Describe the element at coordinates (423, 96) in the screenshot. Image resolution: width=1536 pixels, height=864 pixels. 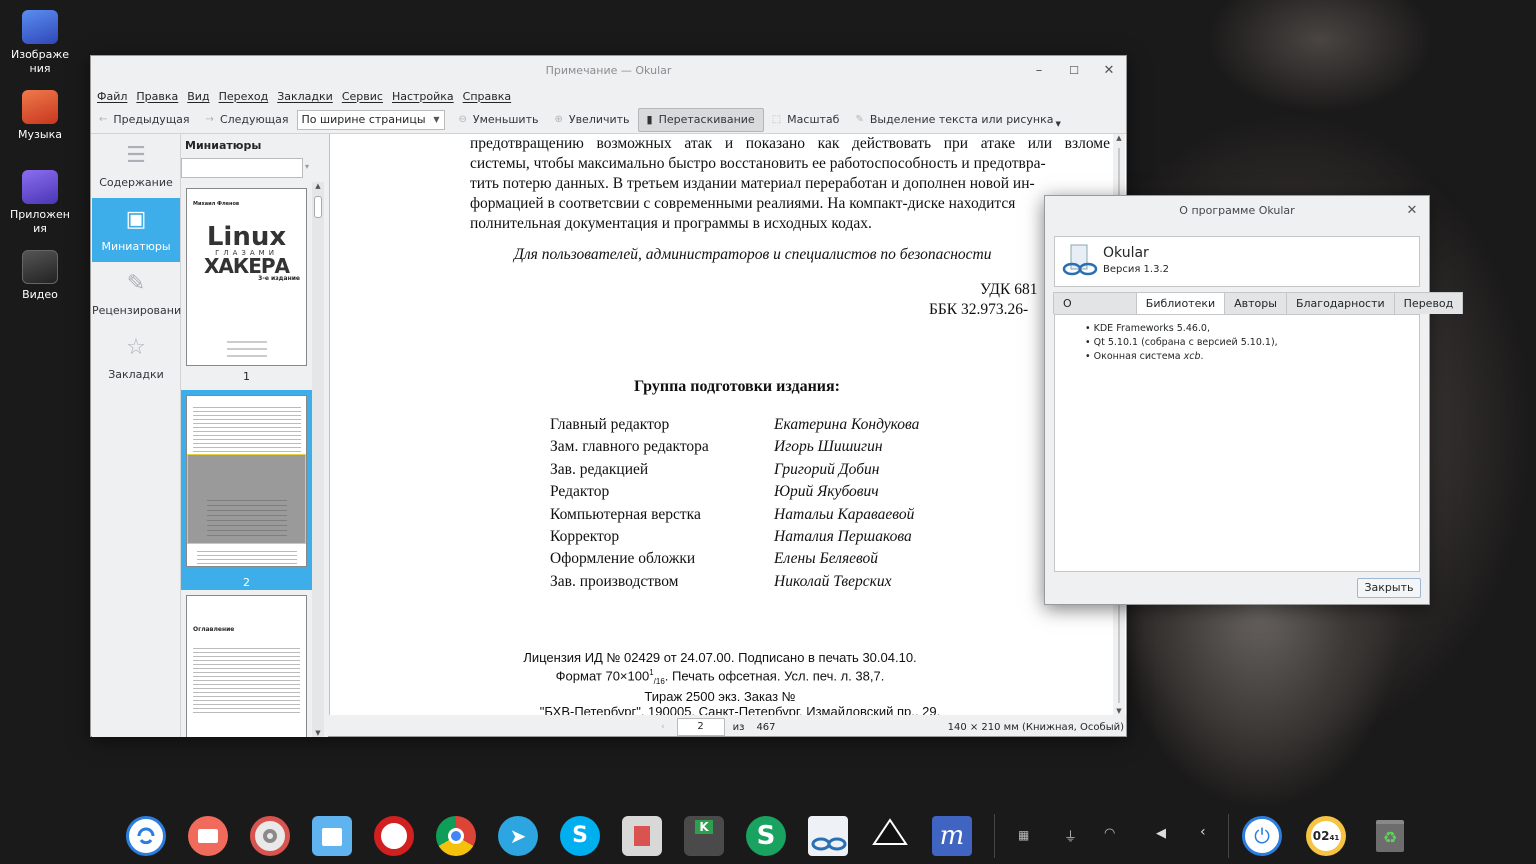
I see `menu-settings: Настройка` at that location.